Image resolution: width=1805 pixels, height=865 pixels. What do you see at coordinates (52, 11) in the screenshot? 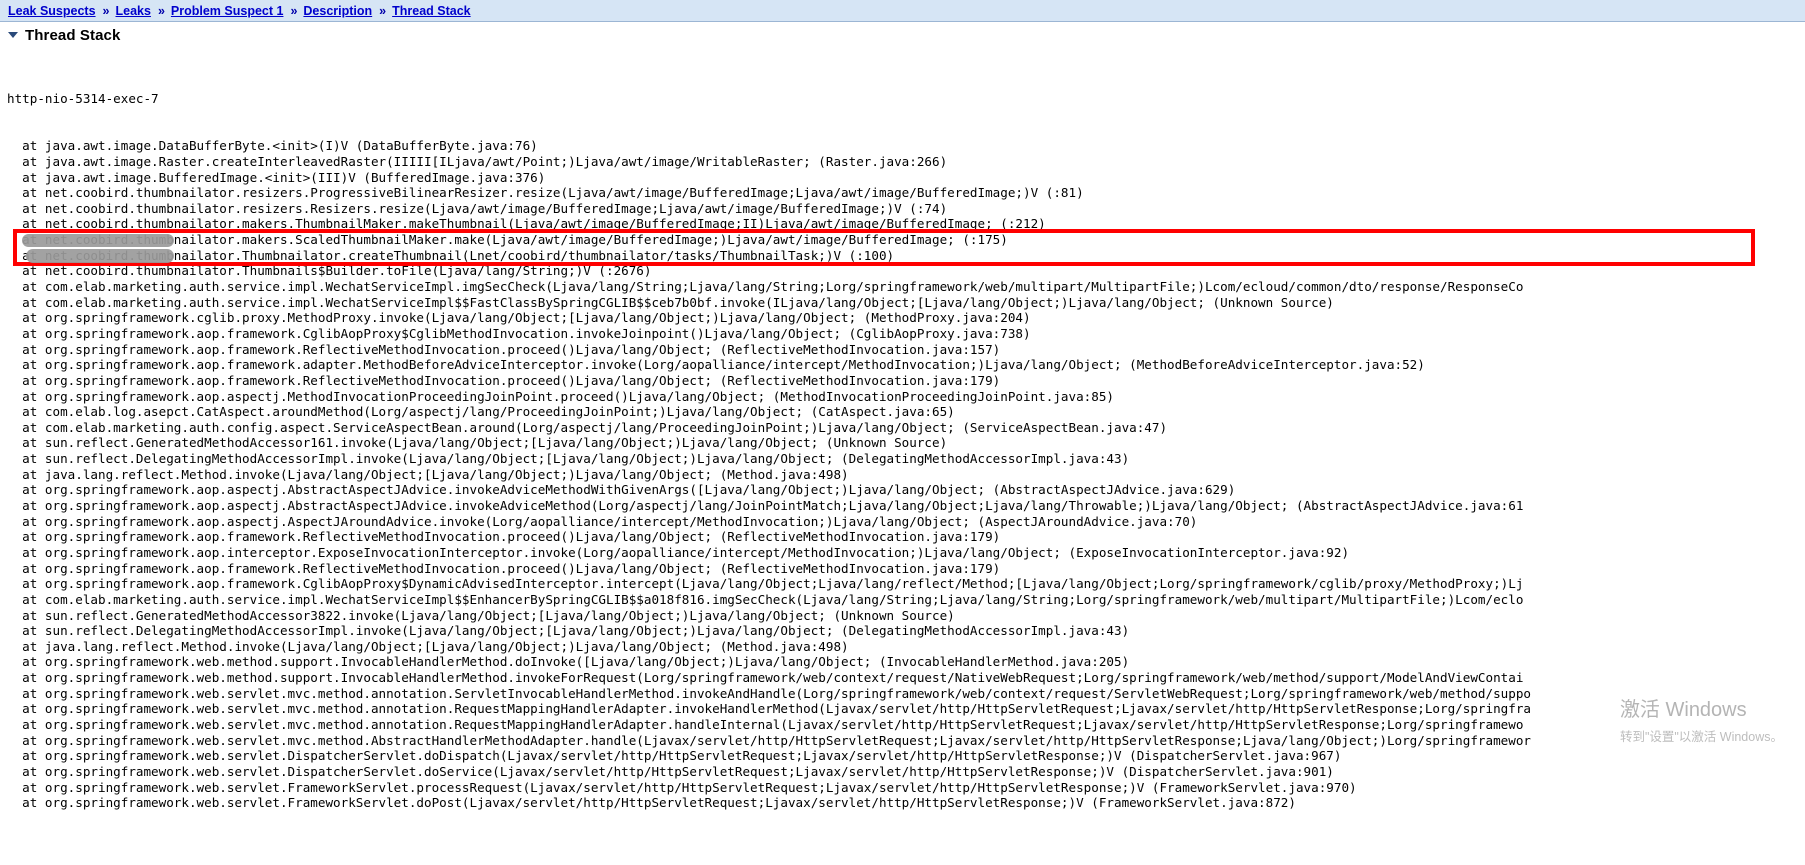
I see `breadcrumb-item-leak-suspects: Leak Suspects` at bounding box center [52, 11].